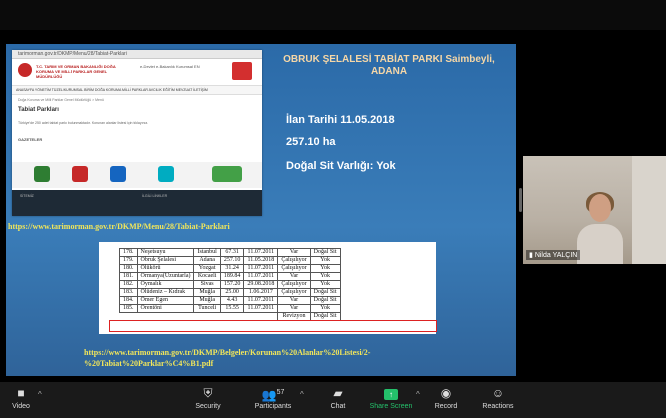 The width and height of the screenshot is (666, 418). I want to click on video-options-chevron-icon: ^, so click(40, 394).